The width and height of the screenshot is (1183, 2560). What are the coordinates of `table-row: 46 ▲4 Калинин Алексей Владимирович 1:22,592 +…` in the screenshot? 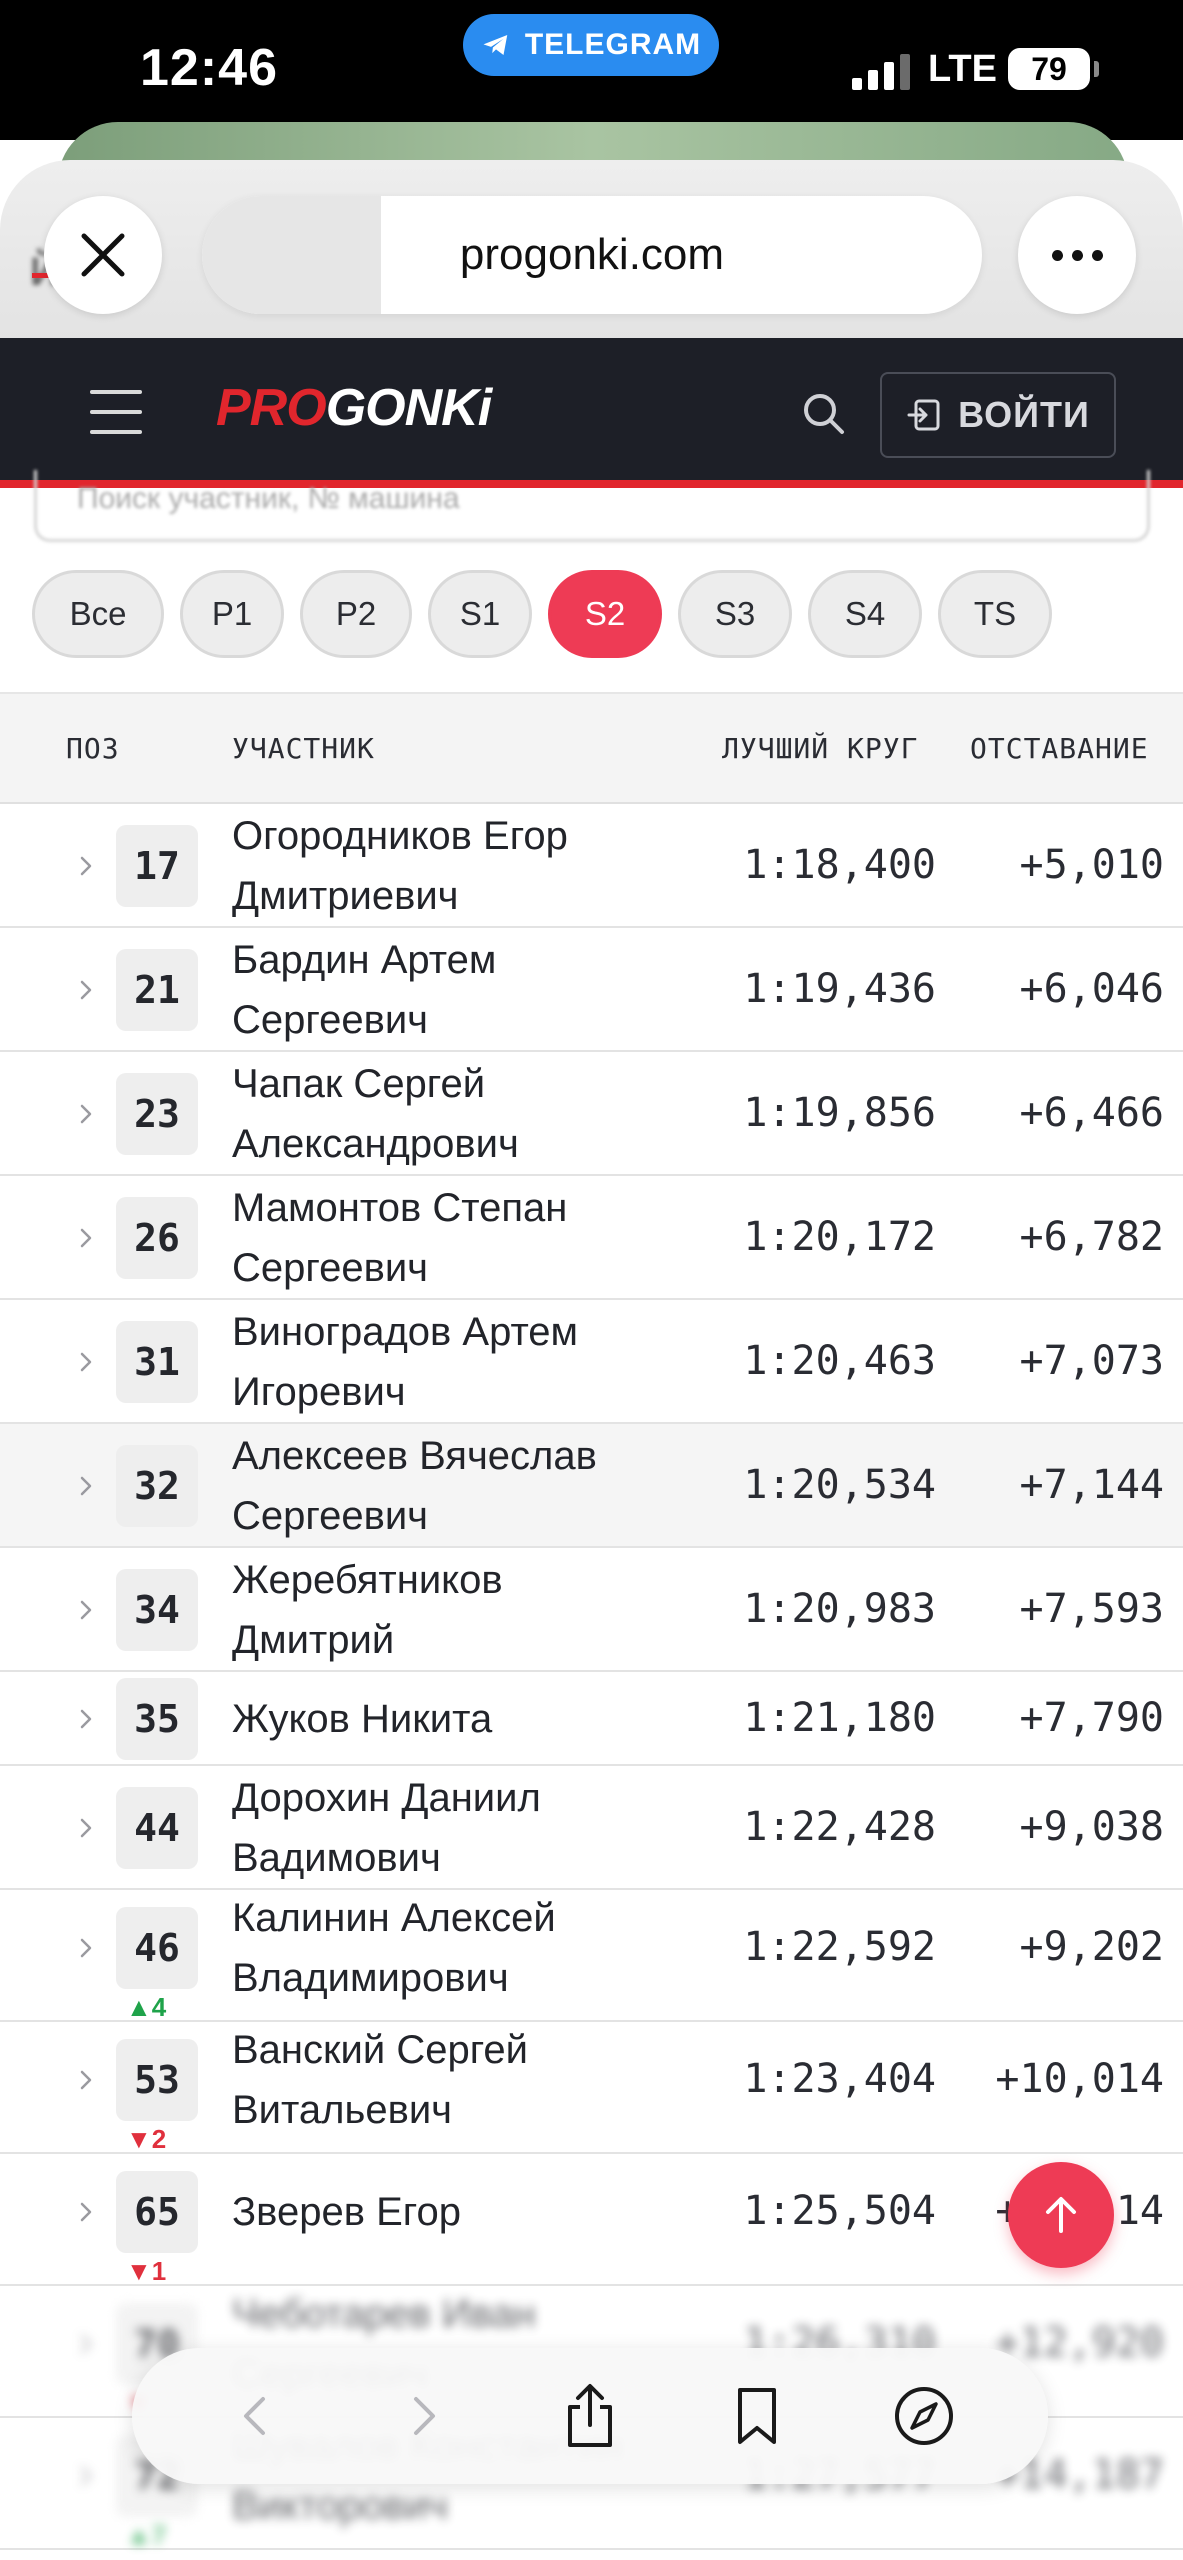 It's located at (591, 1956).